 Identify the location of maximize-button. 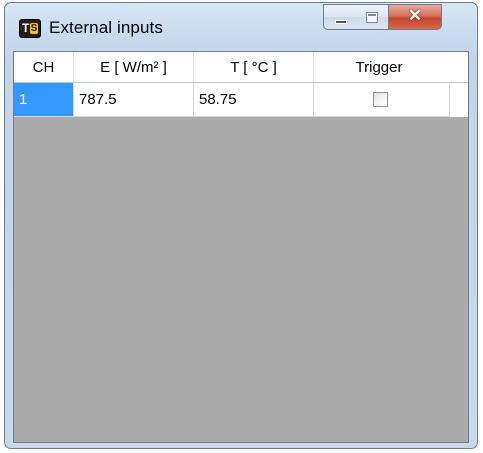
(372, 17).